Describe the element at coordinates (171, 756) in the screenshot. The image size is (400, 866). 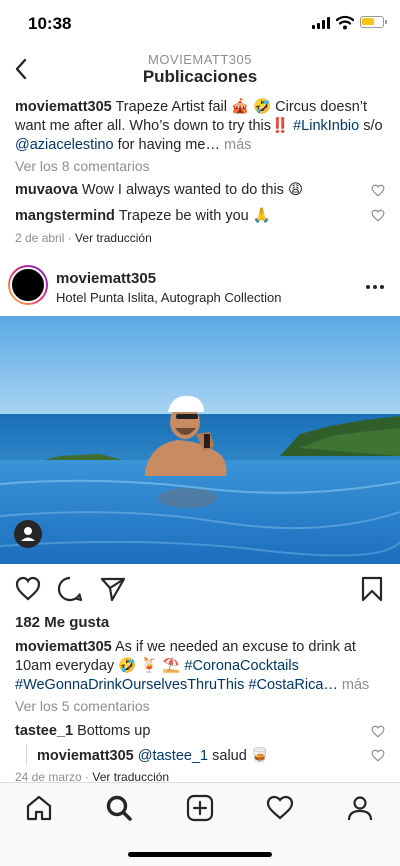
I see `mention-link: @tastee_1` at that location.